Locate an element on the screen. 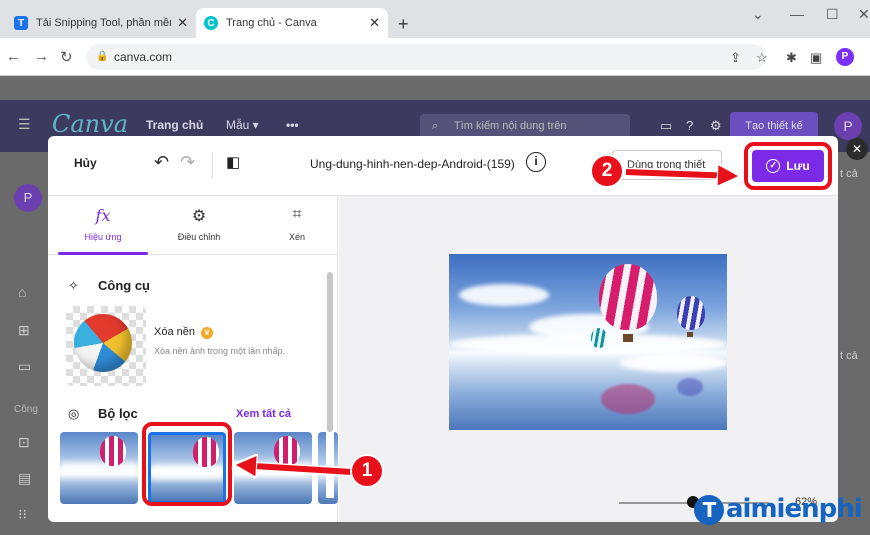 The image size is (870, 535). watermark-logo: Taimienphi is located at coordinates (778, 509).